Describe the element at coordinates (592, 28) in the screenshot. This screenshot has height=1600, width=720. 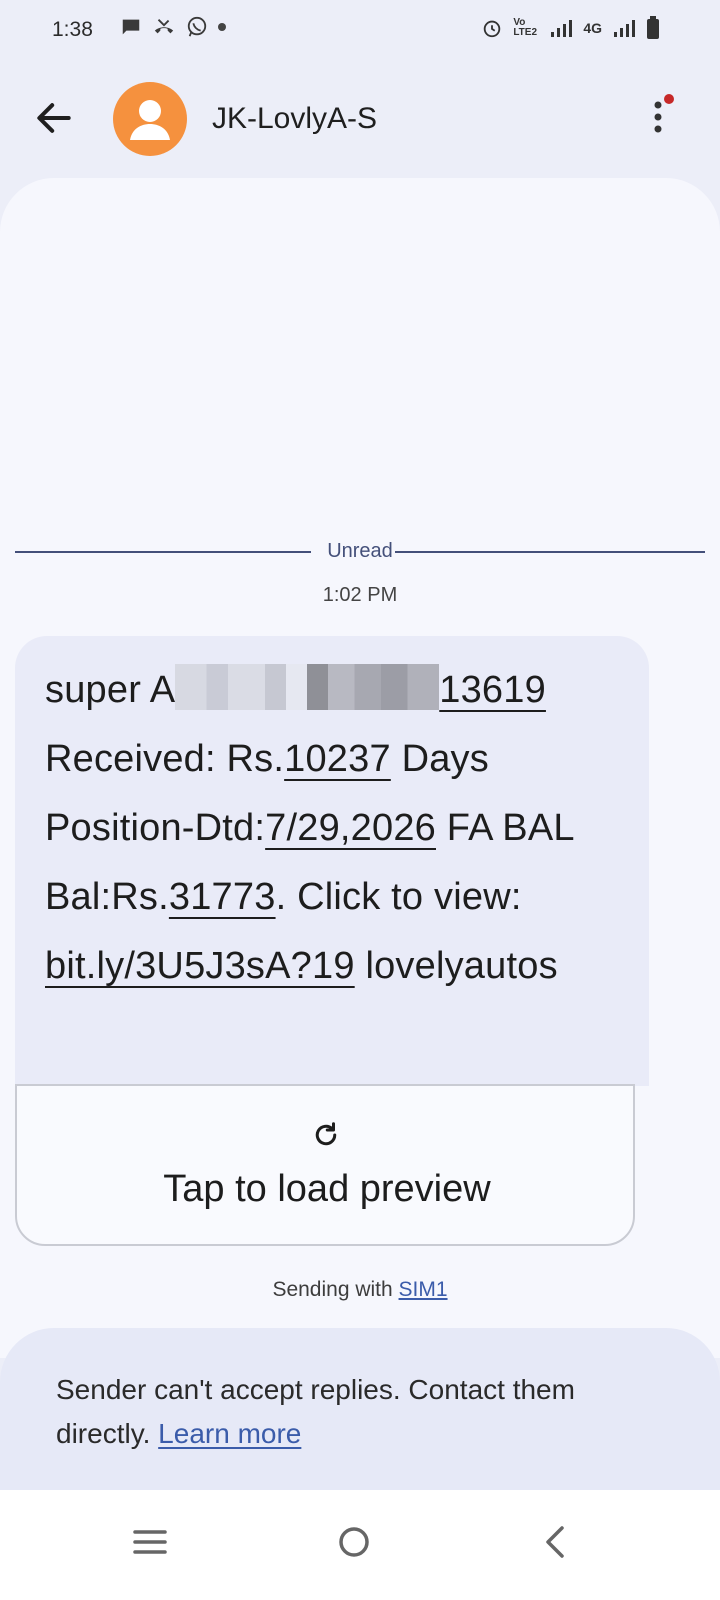
I see `network-type-label: 4G` at that location.